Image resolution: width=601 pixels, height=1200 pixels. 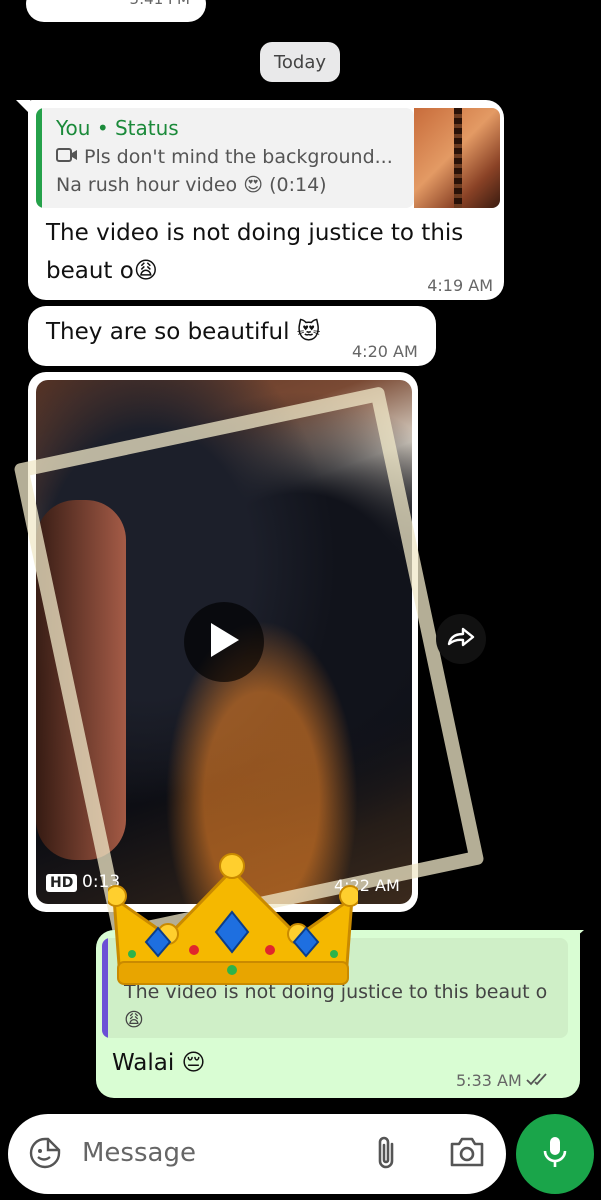 I want to click on date-separator: Today, so click(x=300, y=62).